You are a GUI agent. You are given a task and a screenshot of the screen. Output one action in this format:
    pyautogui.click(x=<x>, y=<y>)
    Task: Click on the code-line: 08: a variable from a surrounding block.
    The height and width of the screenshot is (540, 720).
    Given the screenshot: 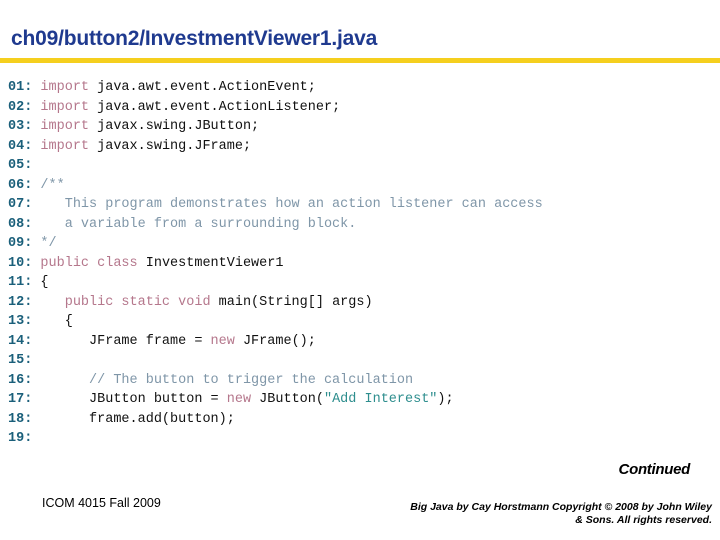 What is the action you would take?
    pyautogui.click(x=361, y=225)
    